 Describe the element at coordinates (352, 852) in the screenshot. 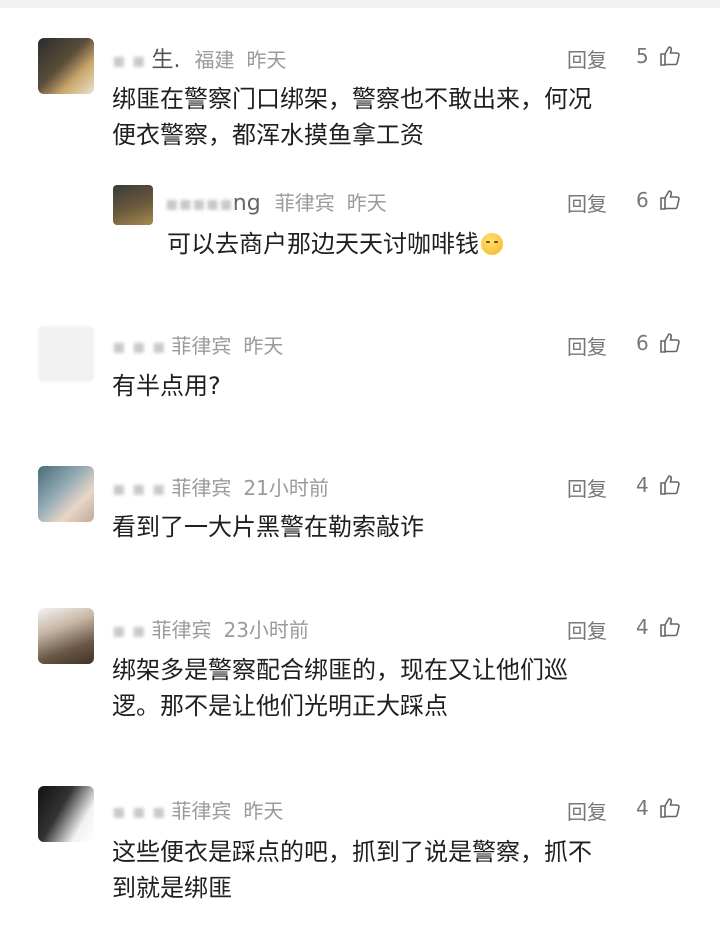

I see `comment-line: 这些便衣是踩点的吧，抓到了说是警察，抓不` at that location.